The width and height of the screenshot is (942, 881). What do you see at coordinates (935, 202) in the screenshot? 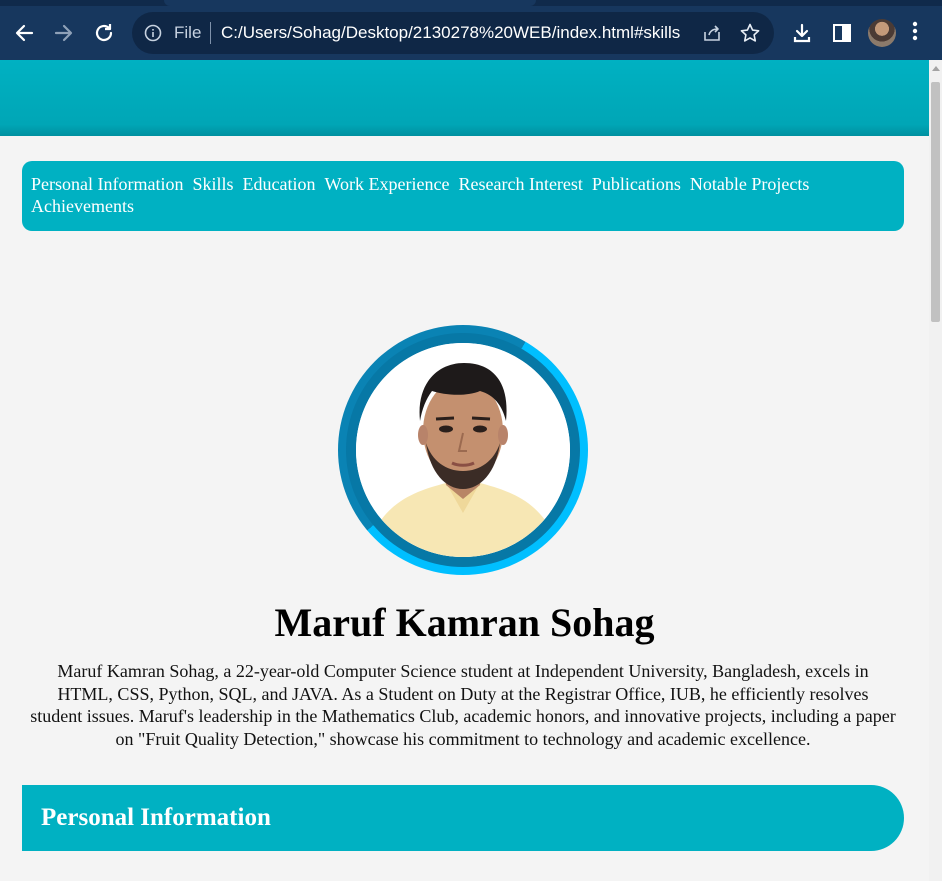
I see `scrollbar-thumb` at bounding box center [935, 202].